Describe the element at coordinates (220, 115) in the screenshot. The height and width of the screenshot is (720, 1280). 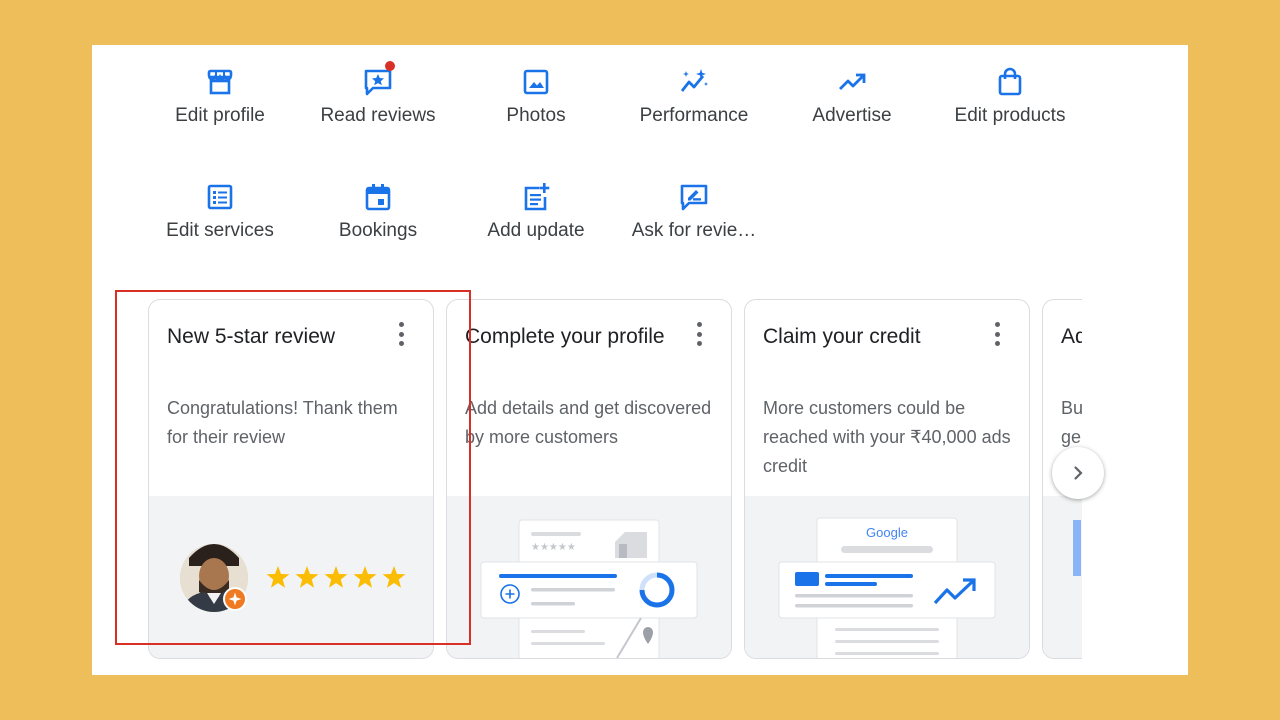
I see `edit-profile-label: Edit profile` at that location.